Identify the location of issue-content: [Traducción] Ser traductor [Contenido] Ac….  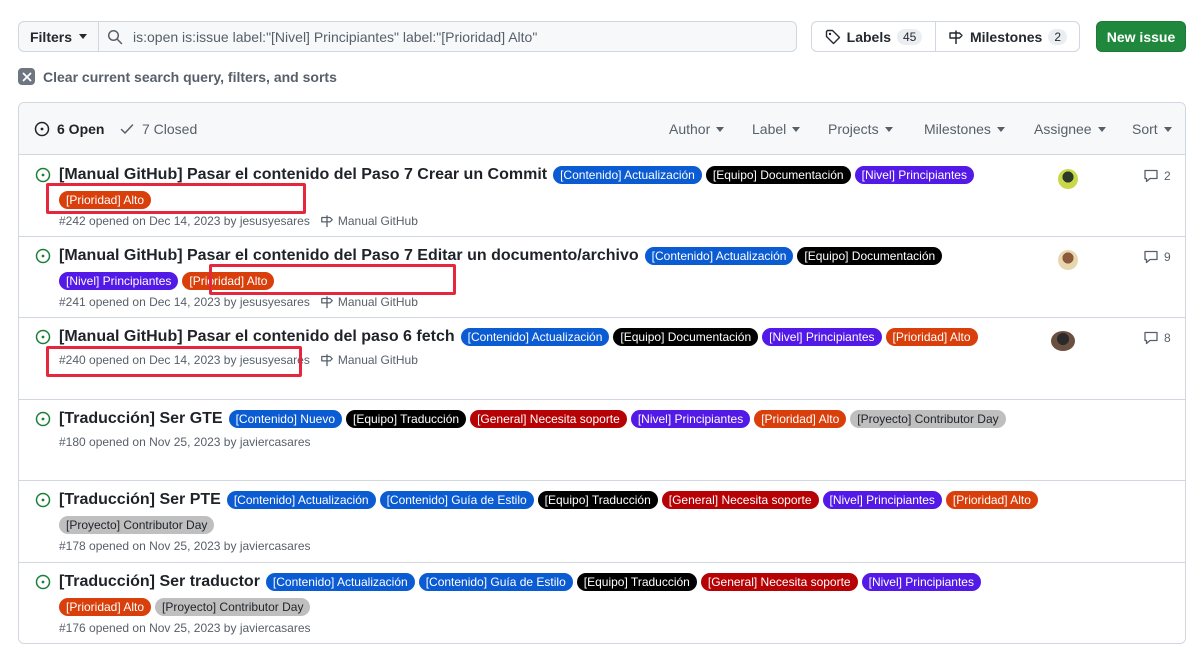
(562, 603).